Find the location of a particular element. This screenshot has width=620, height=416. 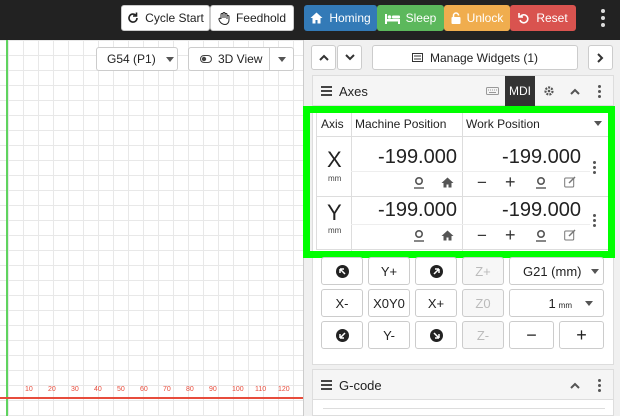

gcode-table-divider is located at coordinates (464, 408).